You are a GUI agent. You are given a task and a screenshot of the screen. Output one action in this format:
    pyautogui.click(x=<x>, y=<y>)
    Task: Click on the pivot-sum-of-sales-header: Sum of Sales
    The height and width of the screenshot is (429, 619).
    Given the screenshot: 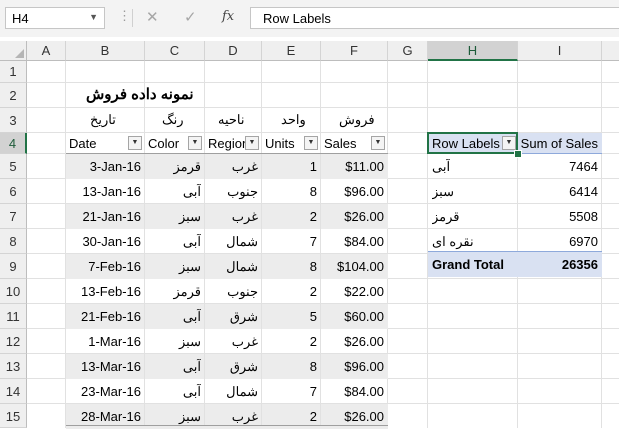 What is the action you would take?
    pyautogui.click(x=558, y=143)
    